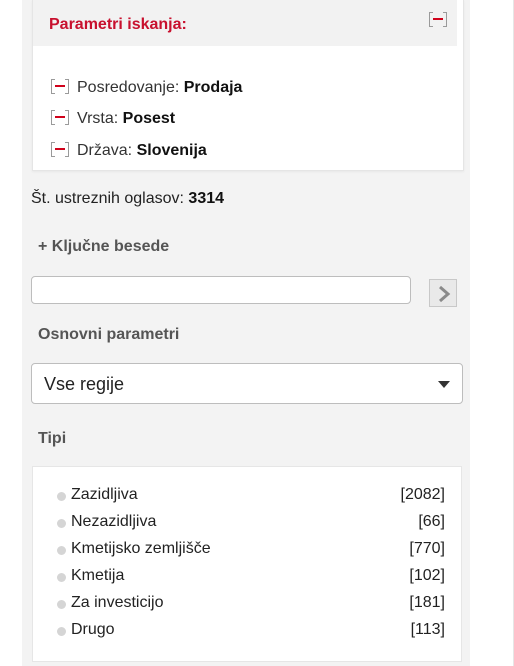 This screenshot has width=514, height=666. What do you see at coordinates (427, 548) in the screenshot?
I see `type-count: [770]` at bounding box center [427, 548].